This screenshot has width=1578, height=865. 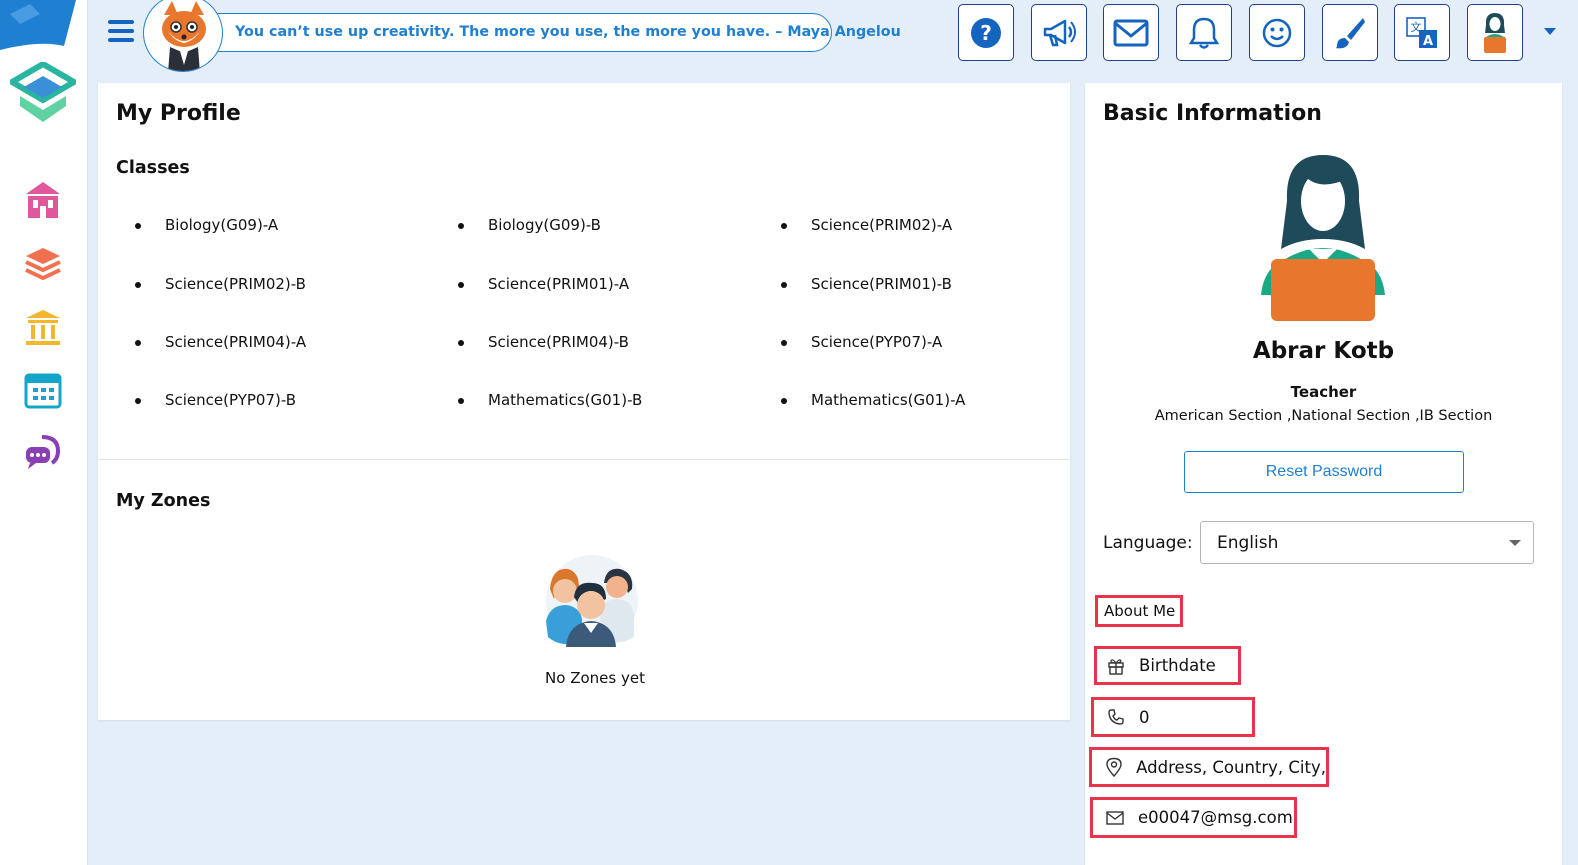 I want to click on sidebar-item-school, so click(x=43, y=200).